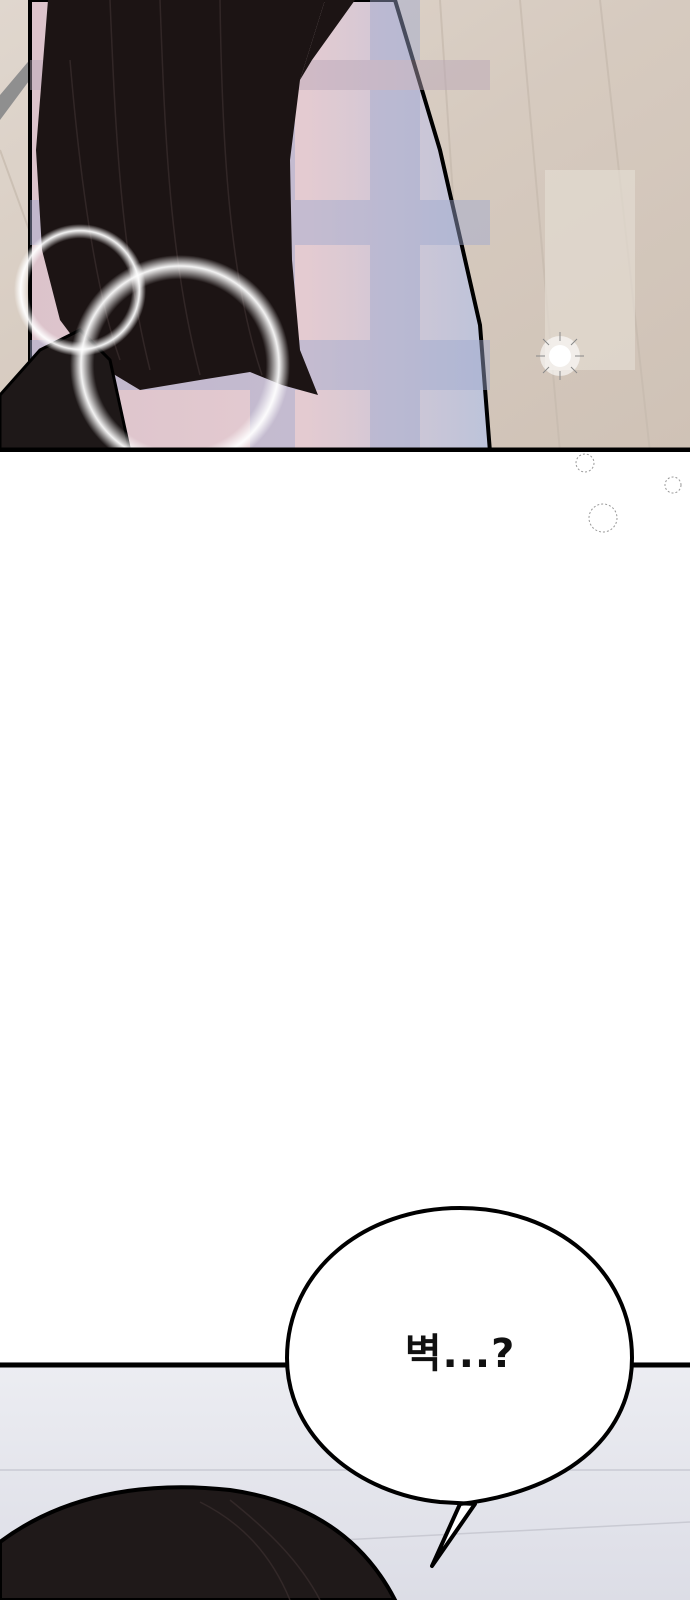  I want to click on speech-bubble, so click(459, 1387).